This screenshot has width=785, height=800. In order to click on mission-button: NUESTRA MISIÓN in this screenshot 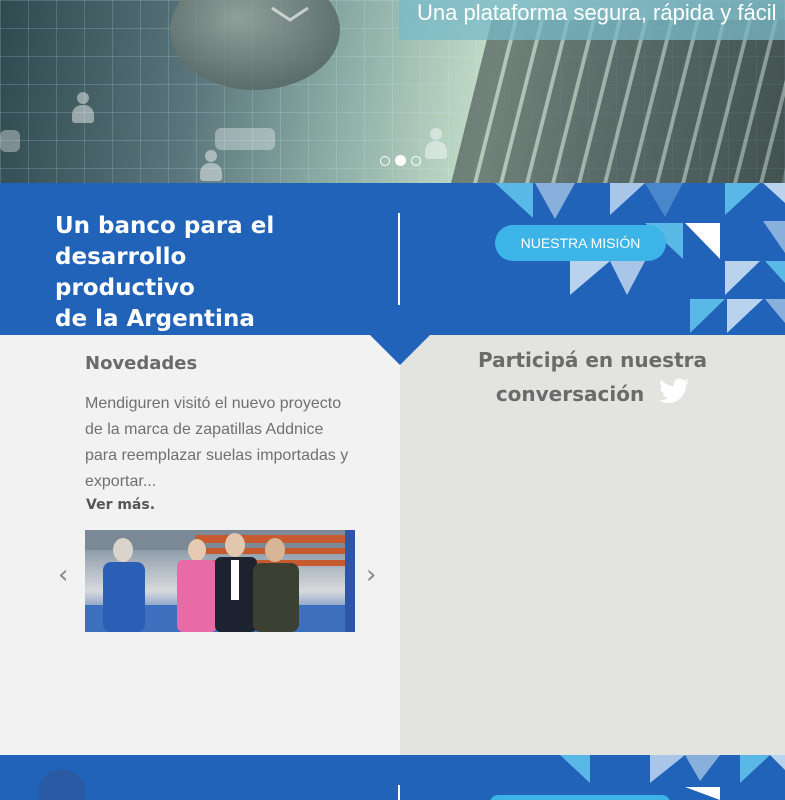, I will do `click(580, 243)`.